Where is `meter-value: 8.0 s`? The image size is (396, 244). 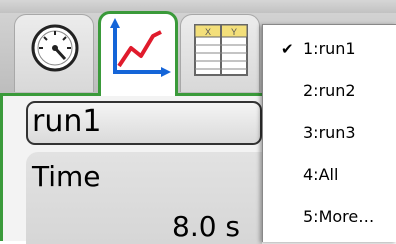 meter-value: 8.0 s is located at coordinates (206, 226).